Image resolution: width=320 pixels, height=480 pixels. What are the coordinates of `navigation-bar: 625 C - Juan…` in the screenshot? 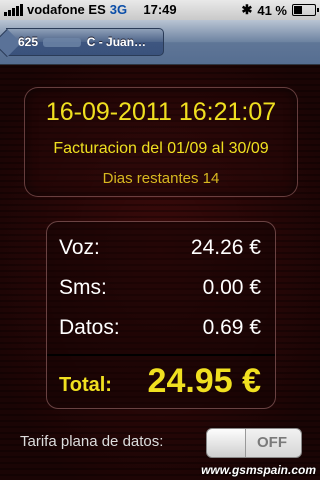 It's located at (160, 42).